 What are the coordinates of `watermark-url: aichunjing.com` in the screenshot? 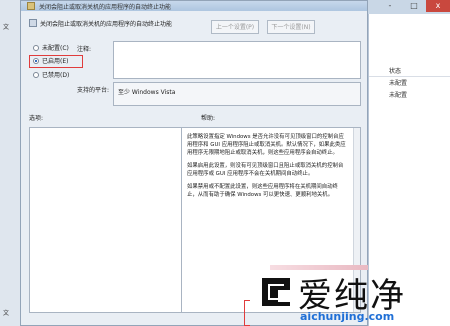 It's located at (347, 316).